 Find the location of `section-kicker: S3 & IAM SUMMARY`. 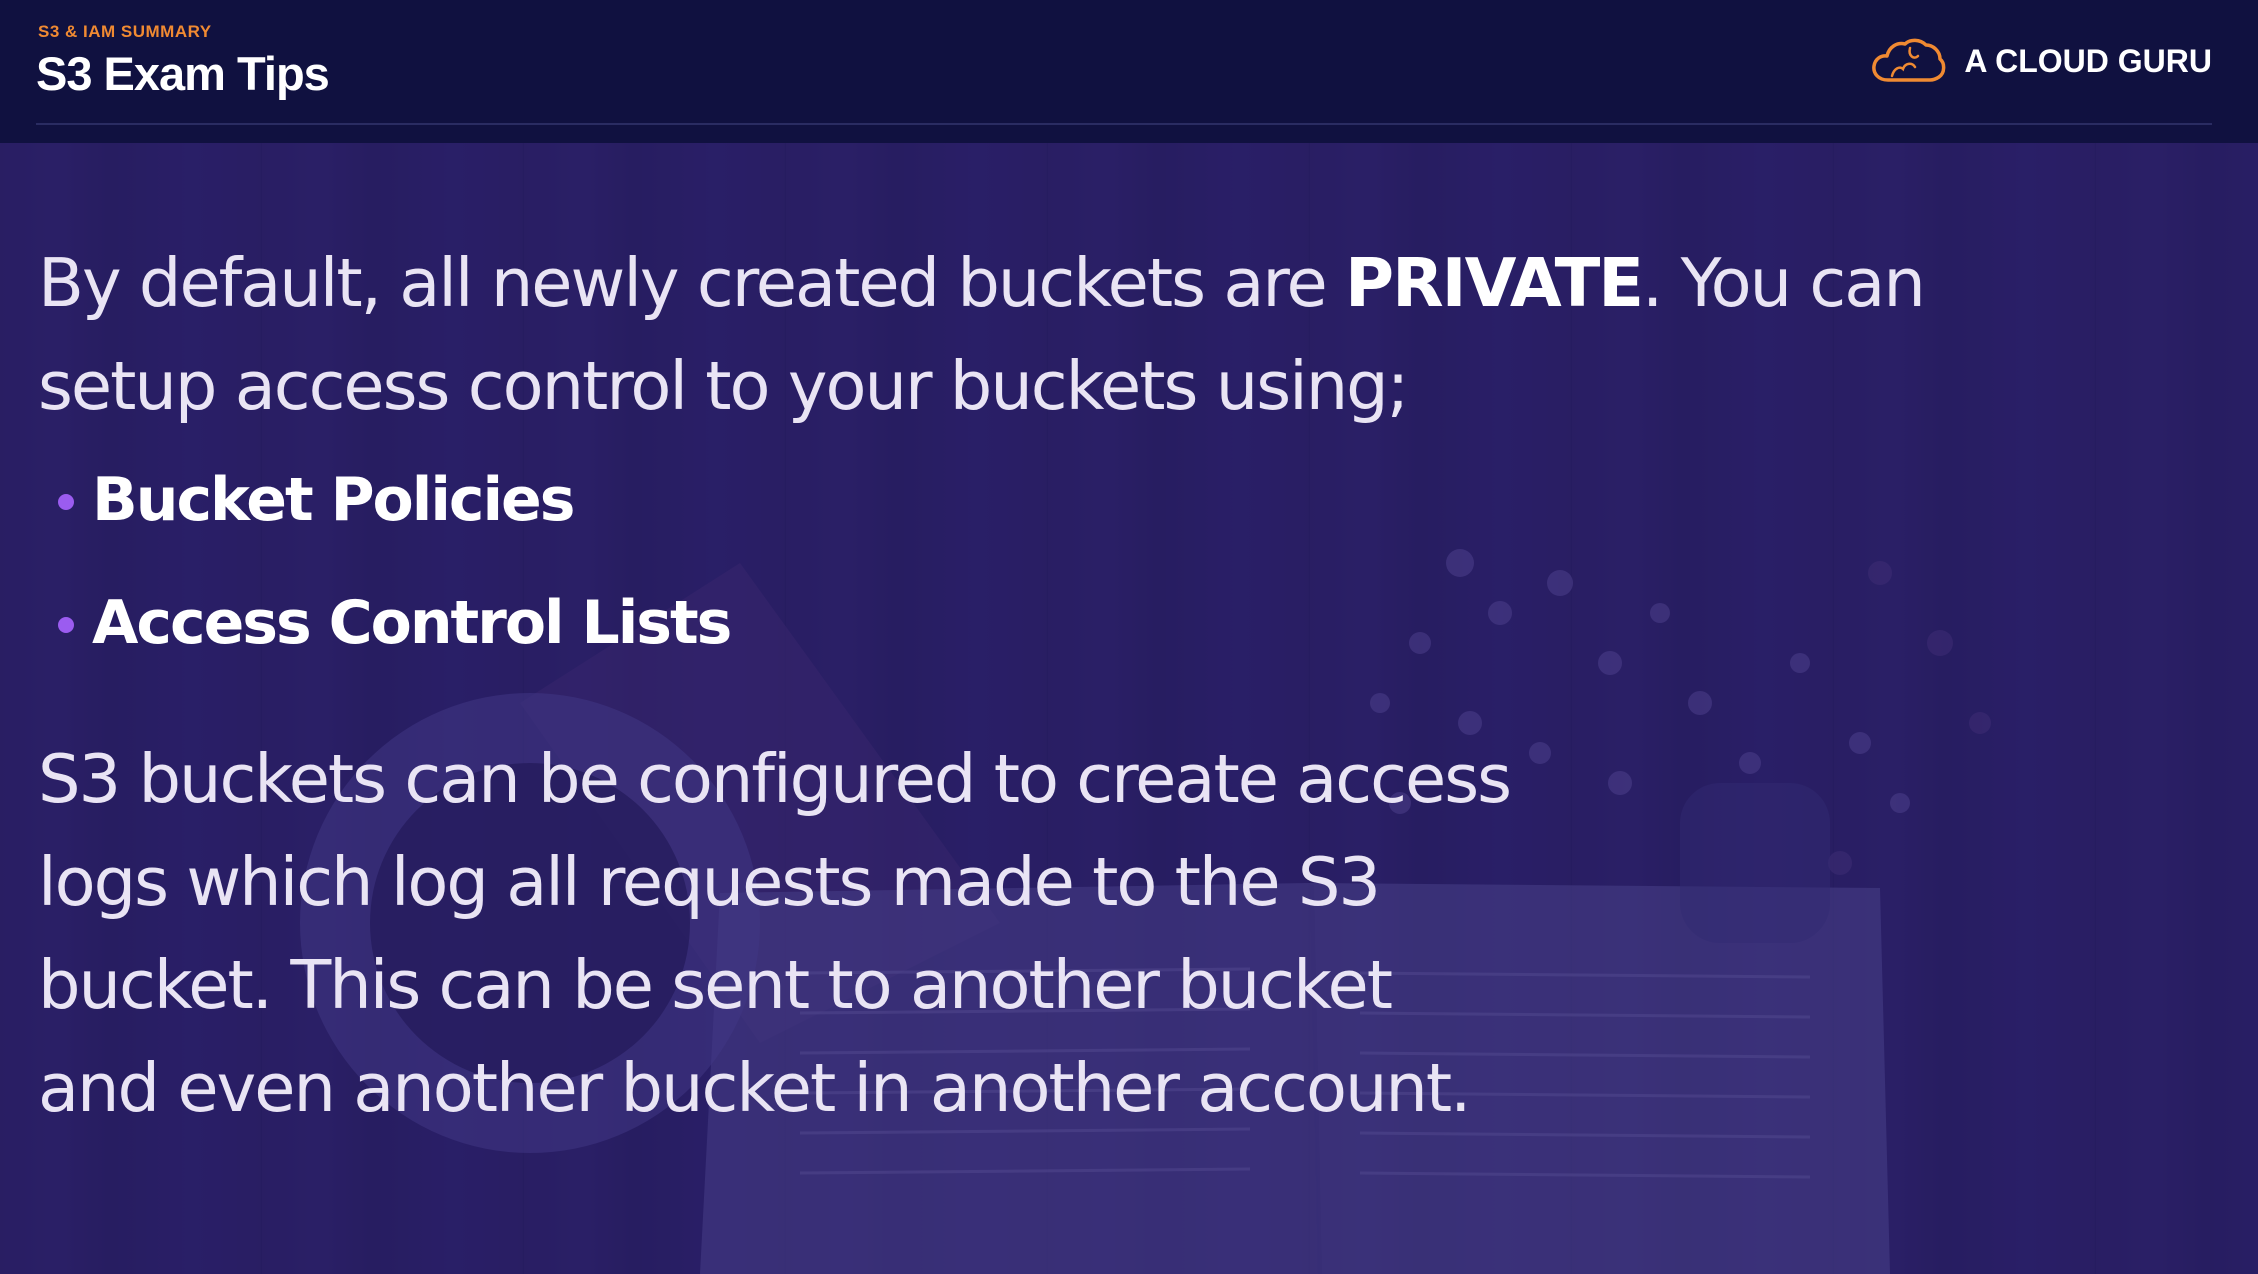

section-kicker: S3 & IAM SUMMARY is located at coordinates (125, 31).